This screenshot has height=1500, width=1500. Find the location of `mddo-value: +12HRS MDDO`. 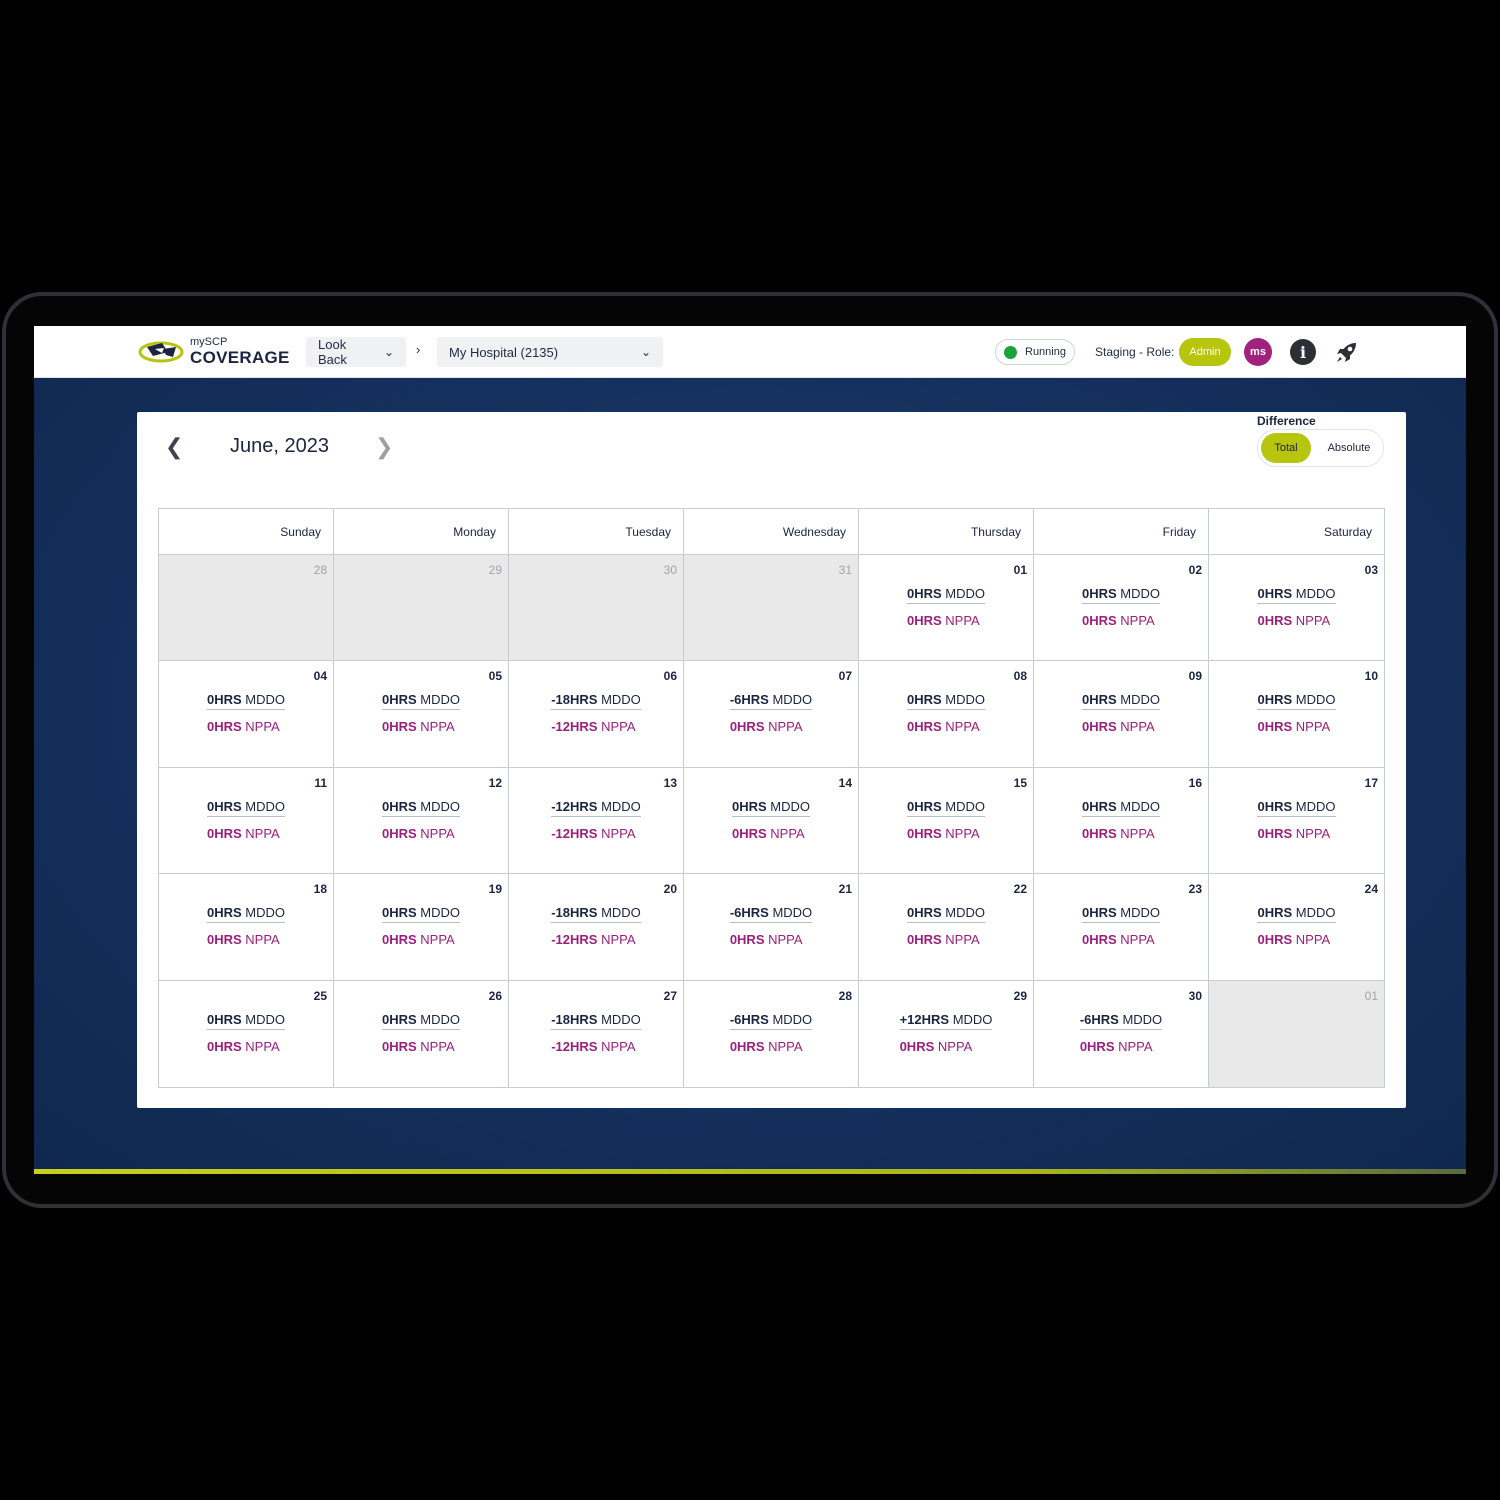

mddo-value: +12HRS MDDO is located at coordinates (946, 1021).